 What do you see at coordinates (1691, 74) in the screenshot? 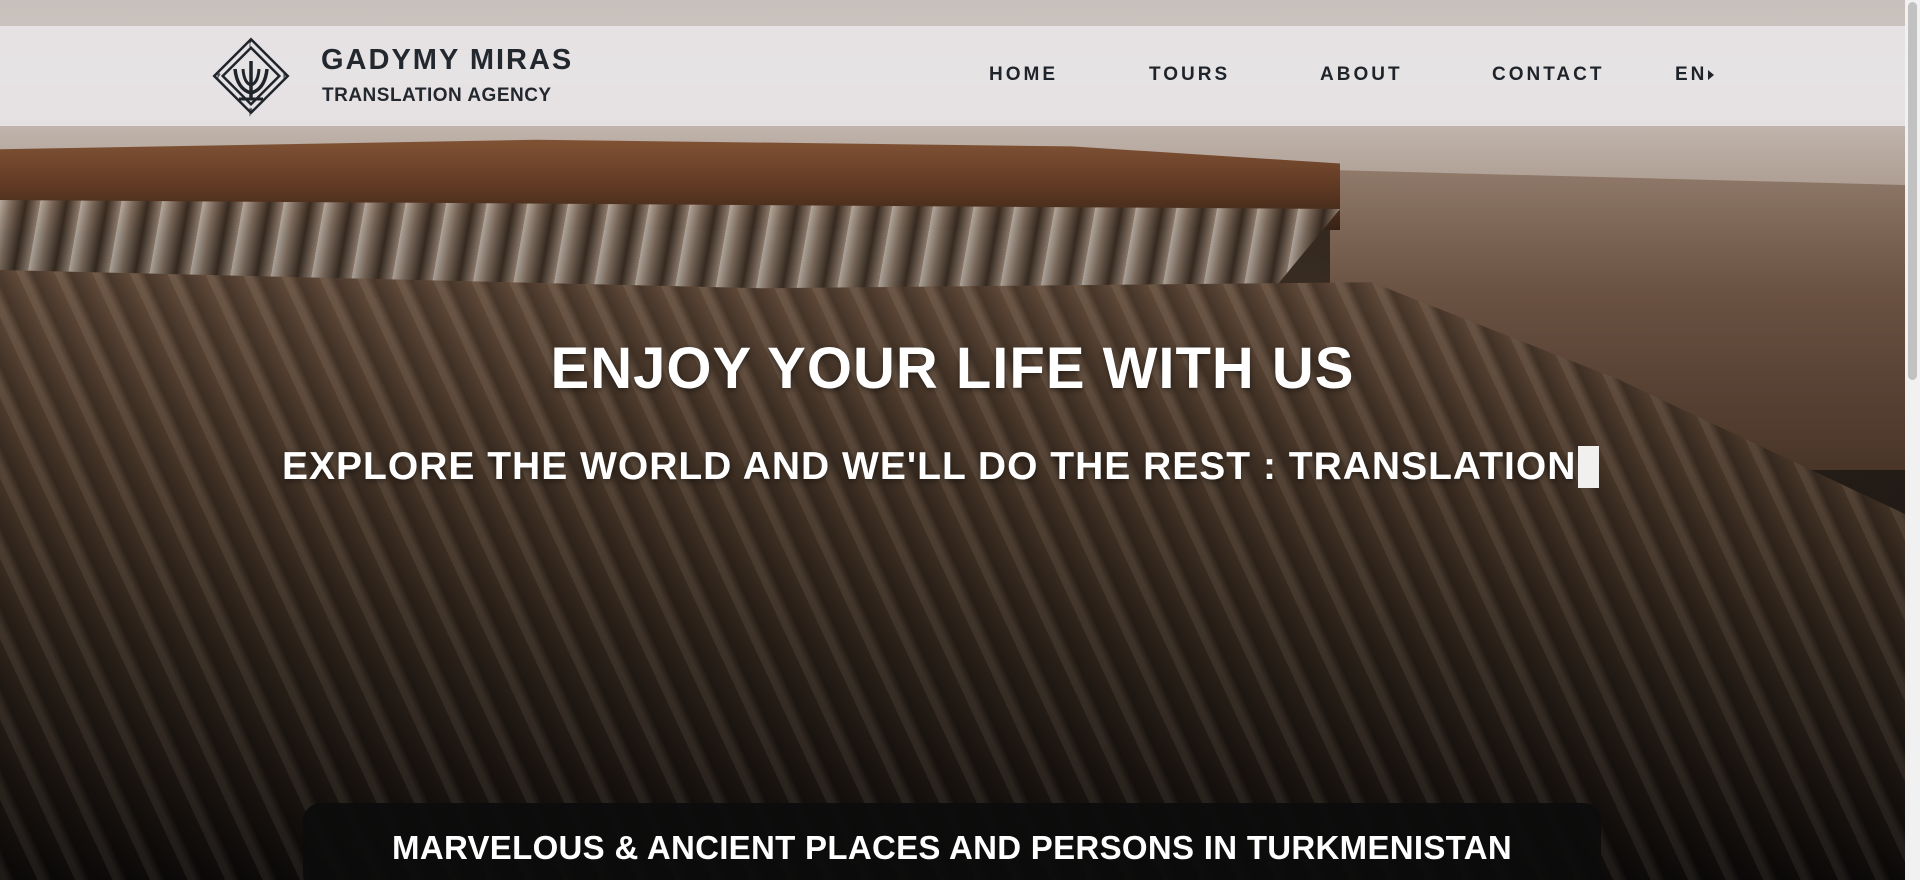
I see `language-label: EN` at bounding box center [1691, 74].